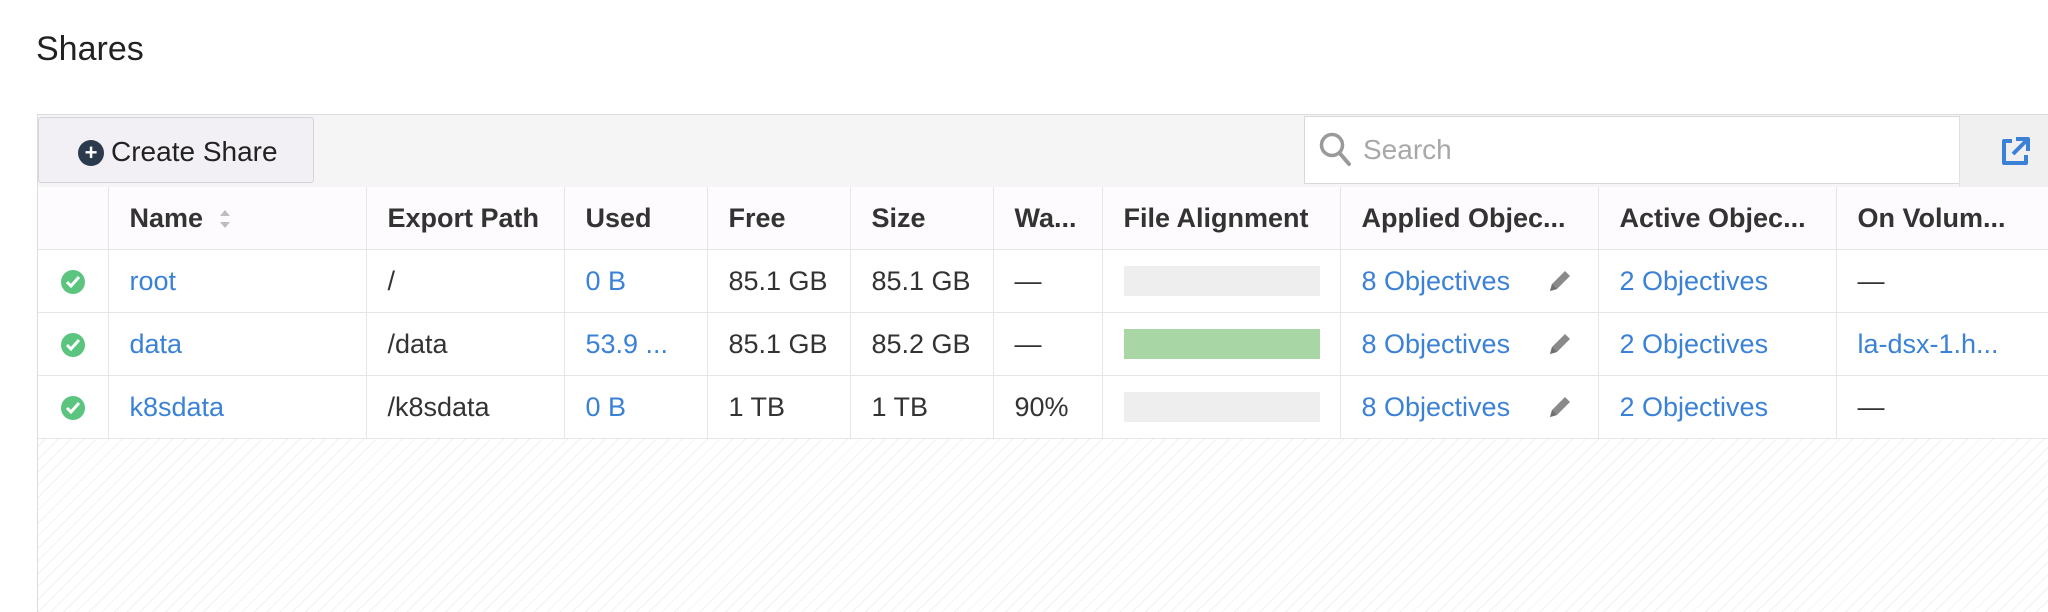 This screenshot has height=612, width=2048. Describe the element at coordinates (237, 218) in the screenshot. I see `column-header-name: Name` at that location.